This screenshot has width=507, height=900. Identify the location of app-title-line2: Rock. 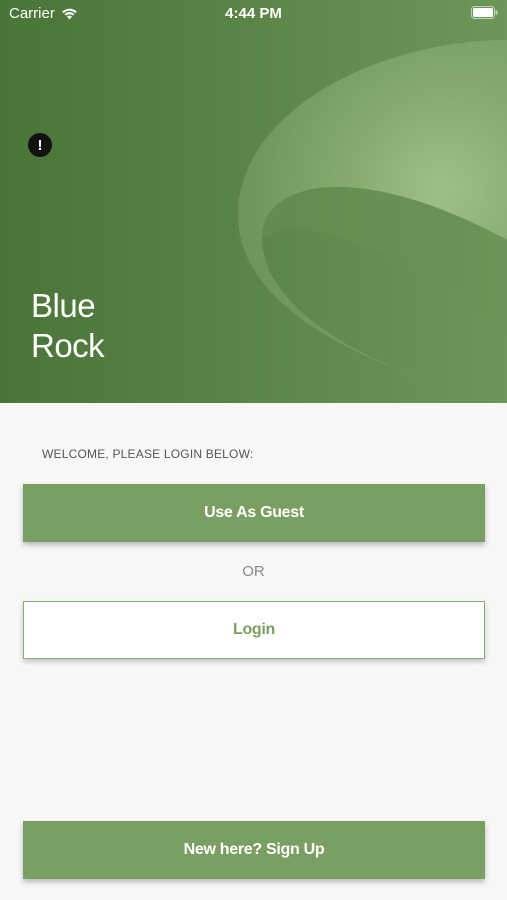
(68, 345).